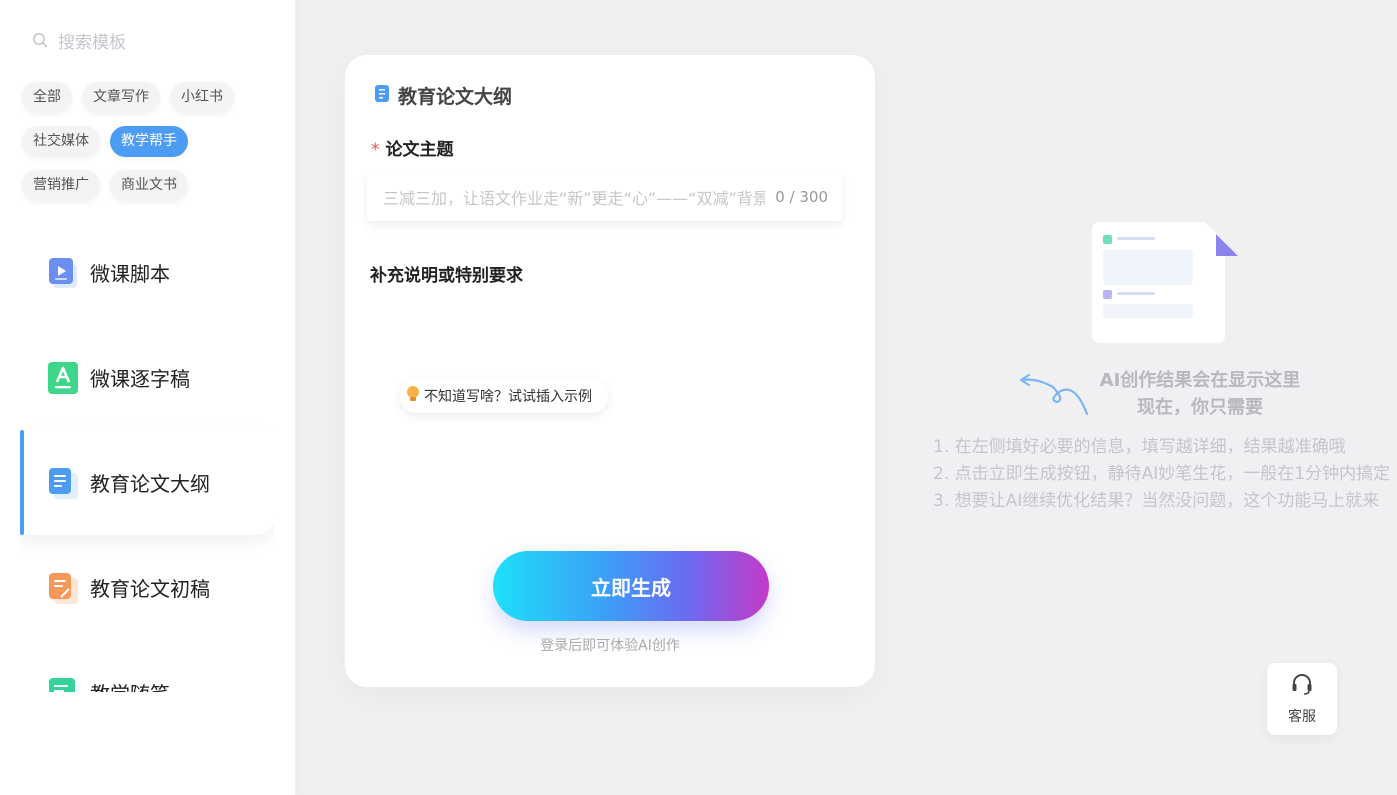  I want to click on tool-item-micro-lesson-transcript: 微课逐字稿, so click(147, 377).